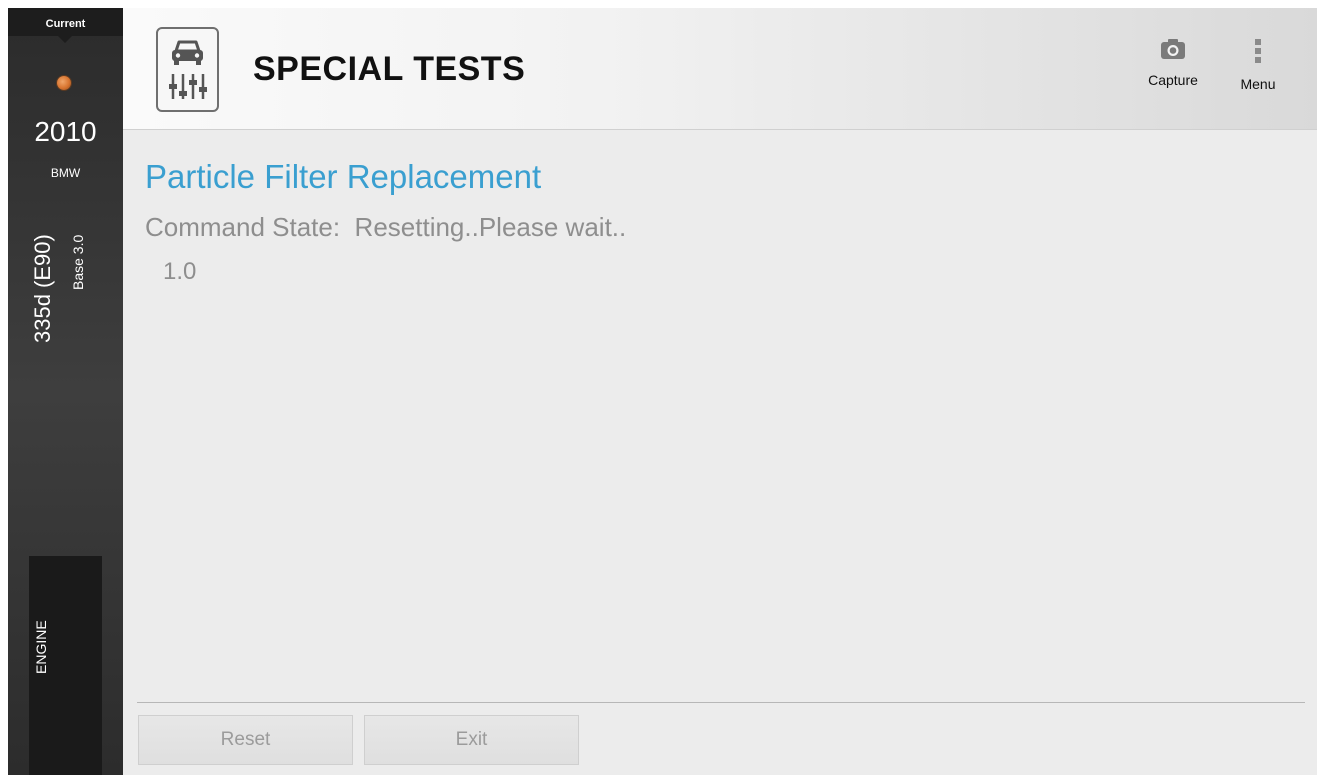 Image resolution: width=1317 pixels, height=775 pixels. Describe the element at coordinates (389, 69) in the screenshot. I see `page-title: SPECIAL TESTS` at that location.